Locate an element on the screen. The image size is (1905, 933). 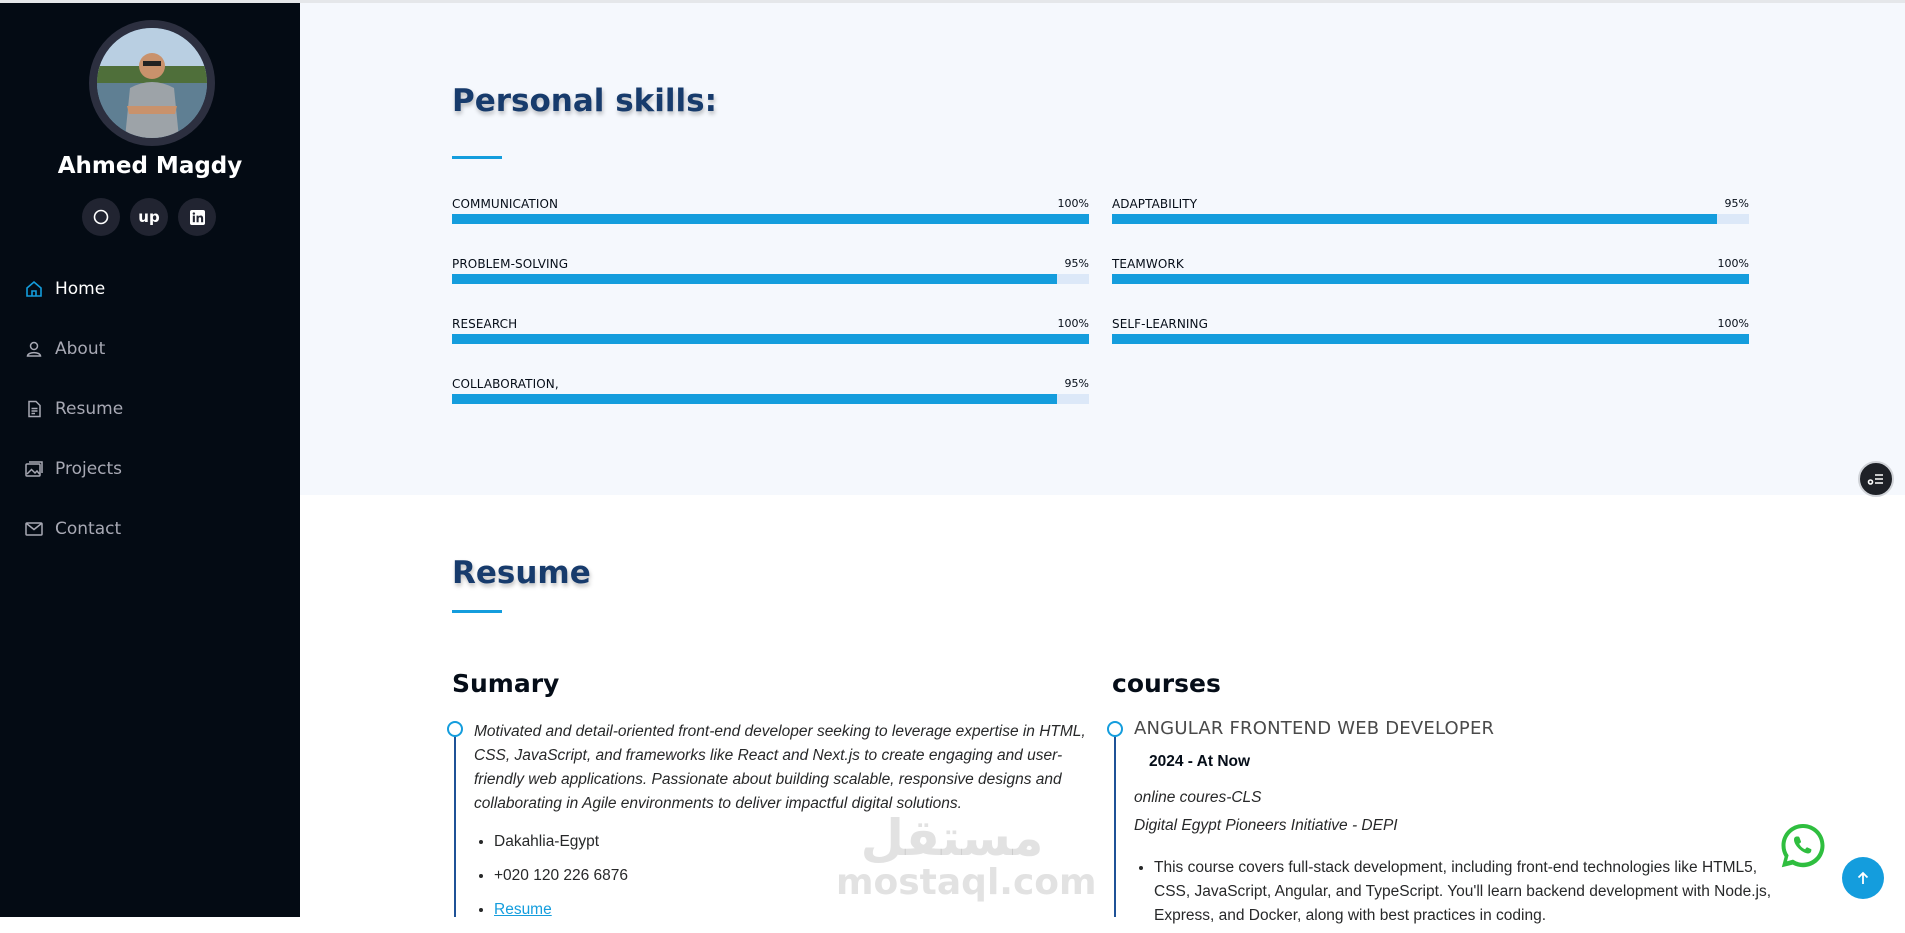
skill-name: COLLABORATION, is located at coordinates (505, 384).